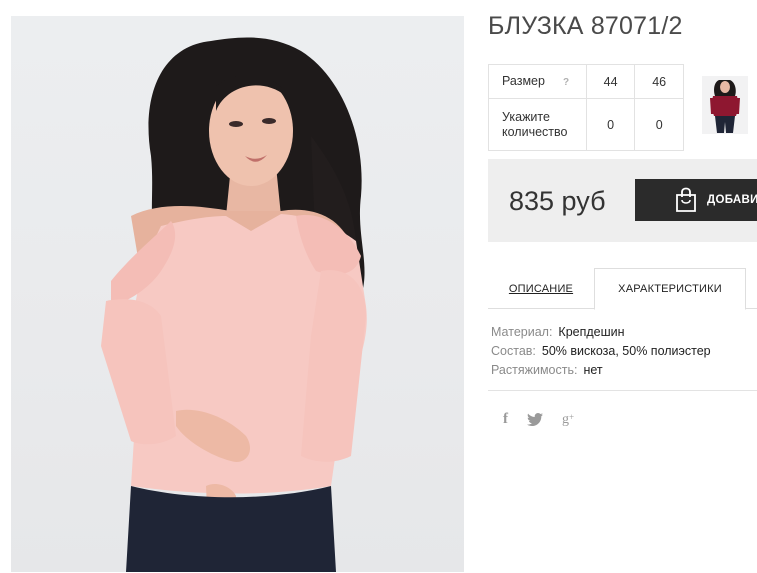 The height and width of the screenshot is (573, 757). I want to click on social-share: f g +, so click(548, 419).